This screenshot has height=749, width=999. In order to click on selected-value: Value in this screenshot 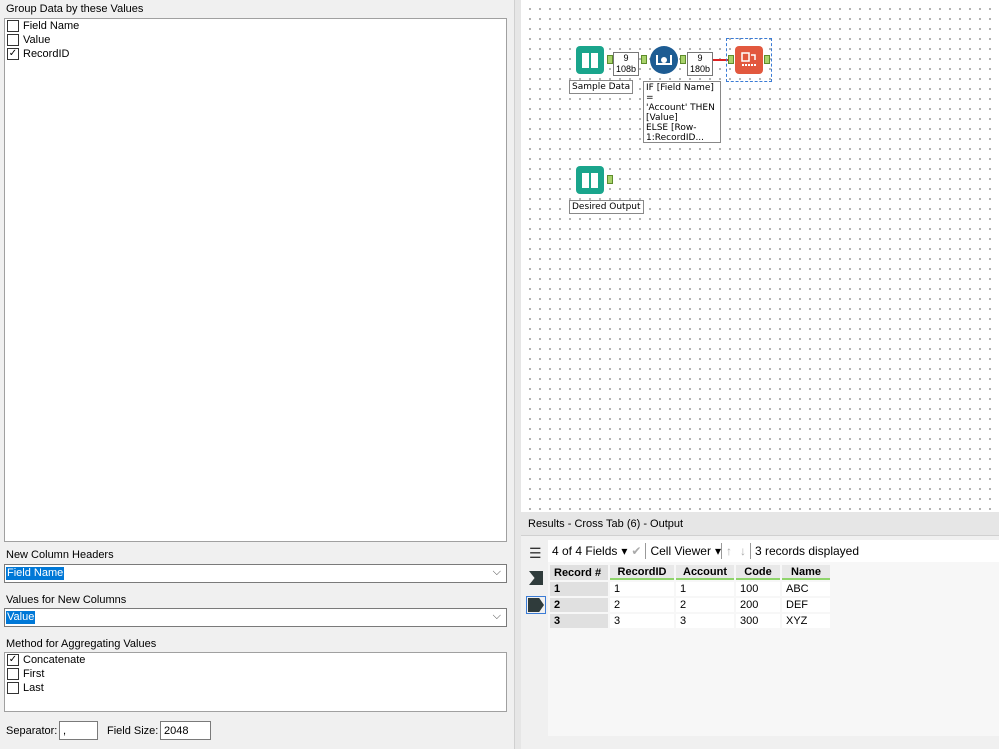, I will do `click(21, 617)`.